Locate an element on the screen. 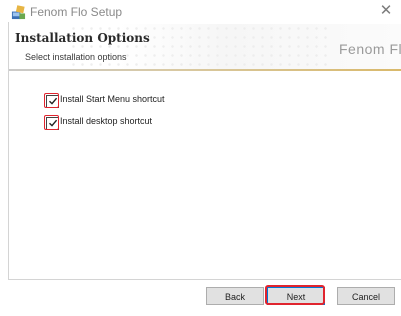 Image resolution: width=401 pixels, height=316 pixels. page-title: Installation Options is located at coordinates (82, 38).